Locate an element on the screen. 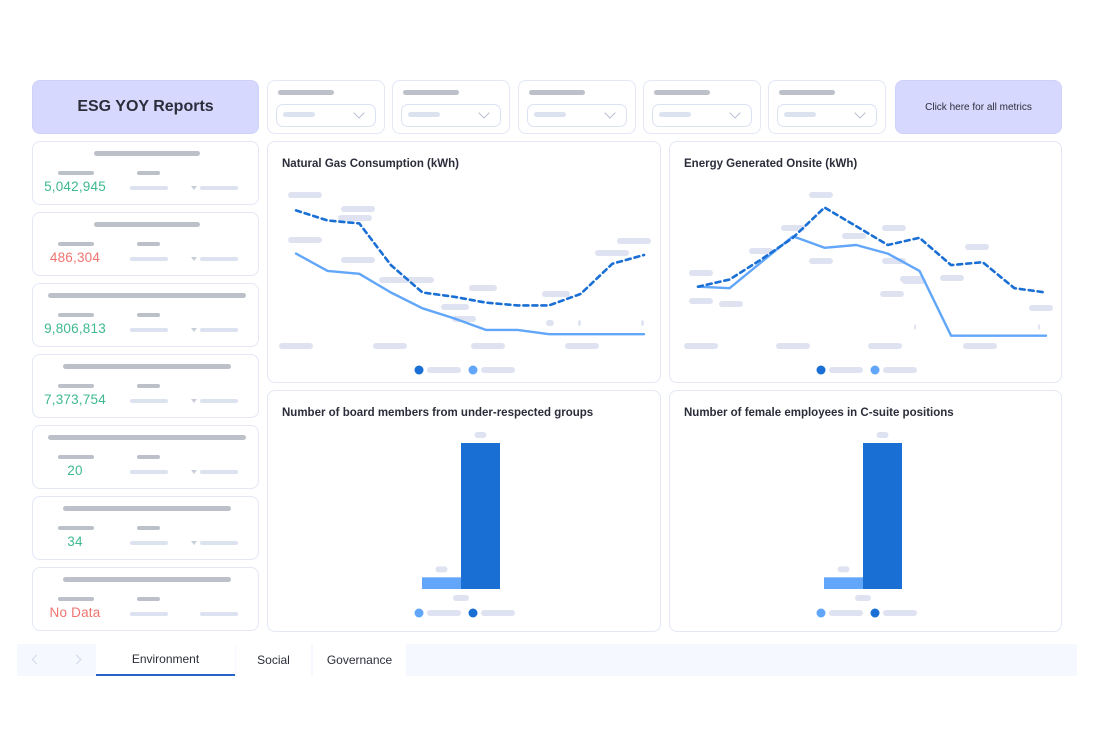 Image resolution: width=1094 pixels, height=738 pixels. female-csuite-bar-chart is located at coordinates (866, 525).